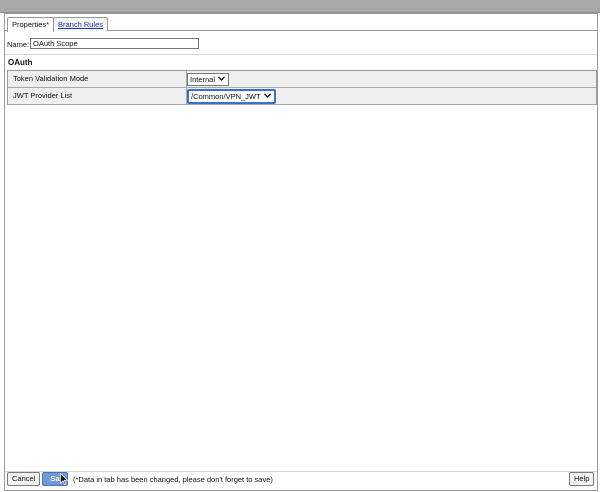 The height and width of the screenshot is (492, 600). What do you see at coordinates (300, 6) in the screenshot?
I see `window-title-bar` at bounding box center [300, 6].